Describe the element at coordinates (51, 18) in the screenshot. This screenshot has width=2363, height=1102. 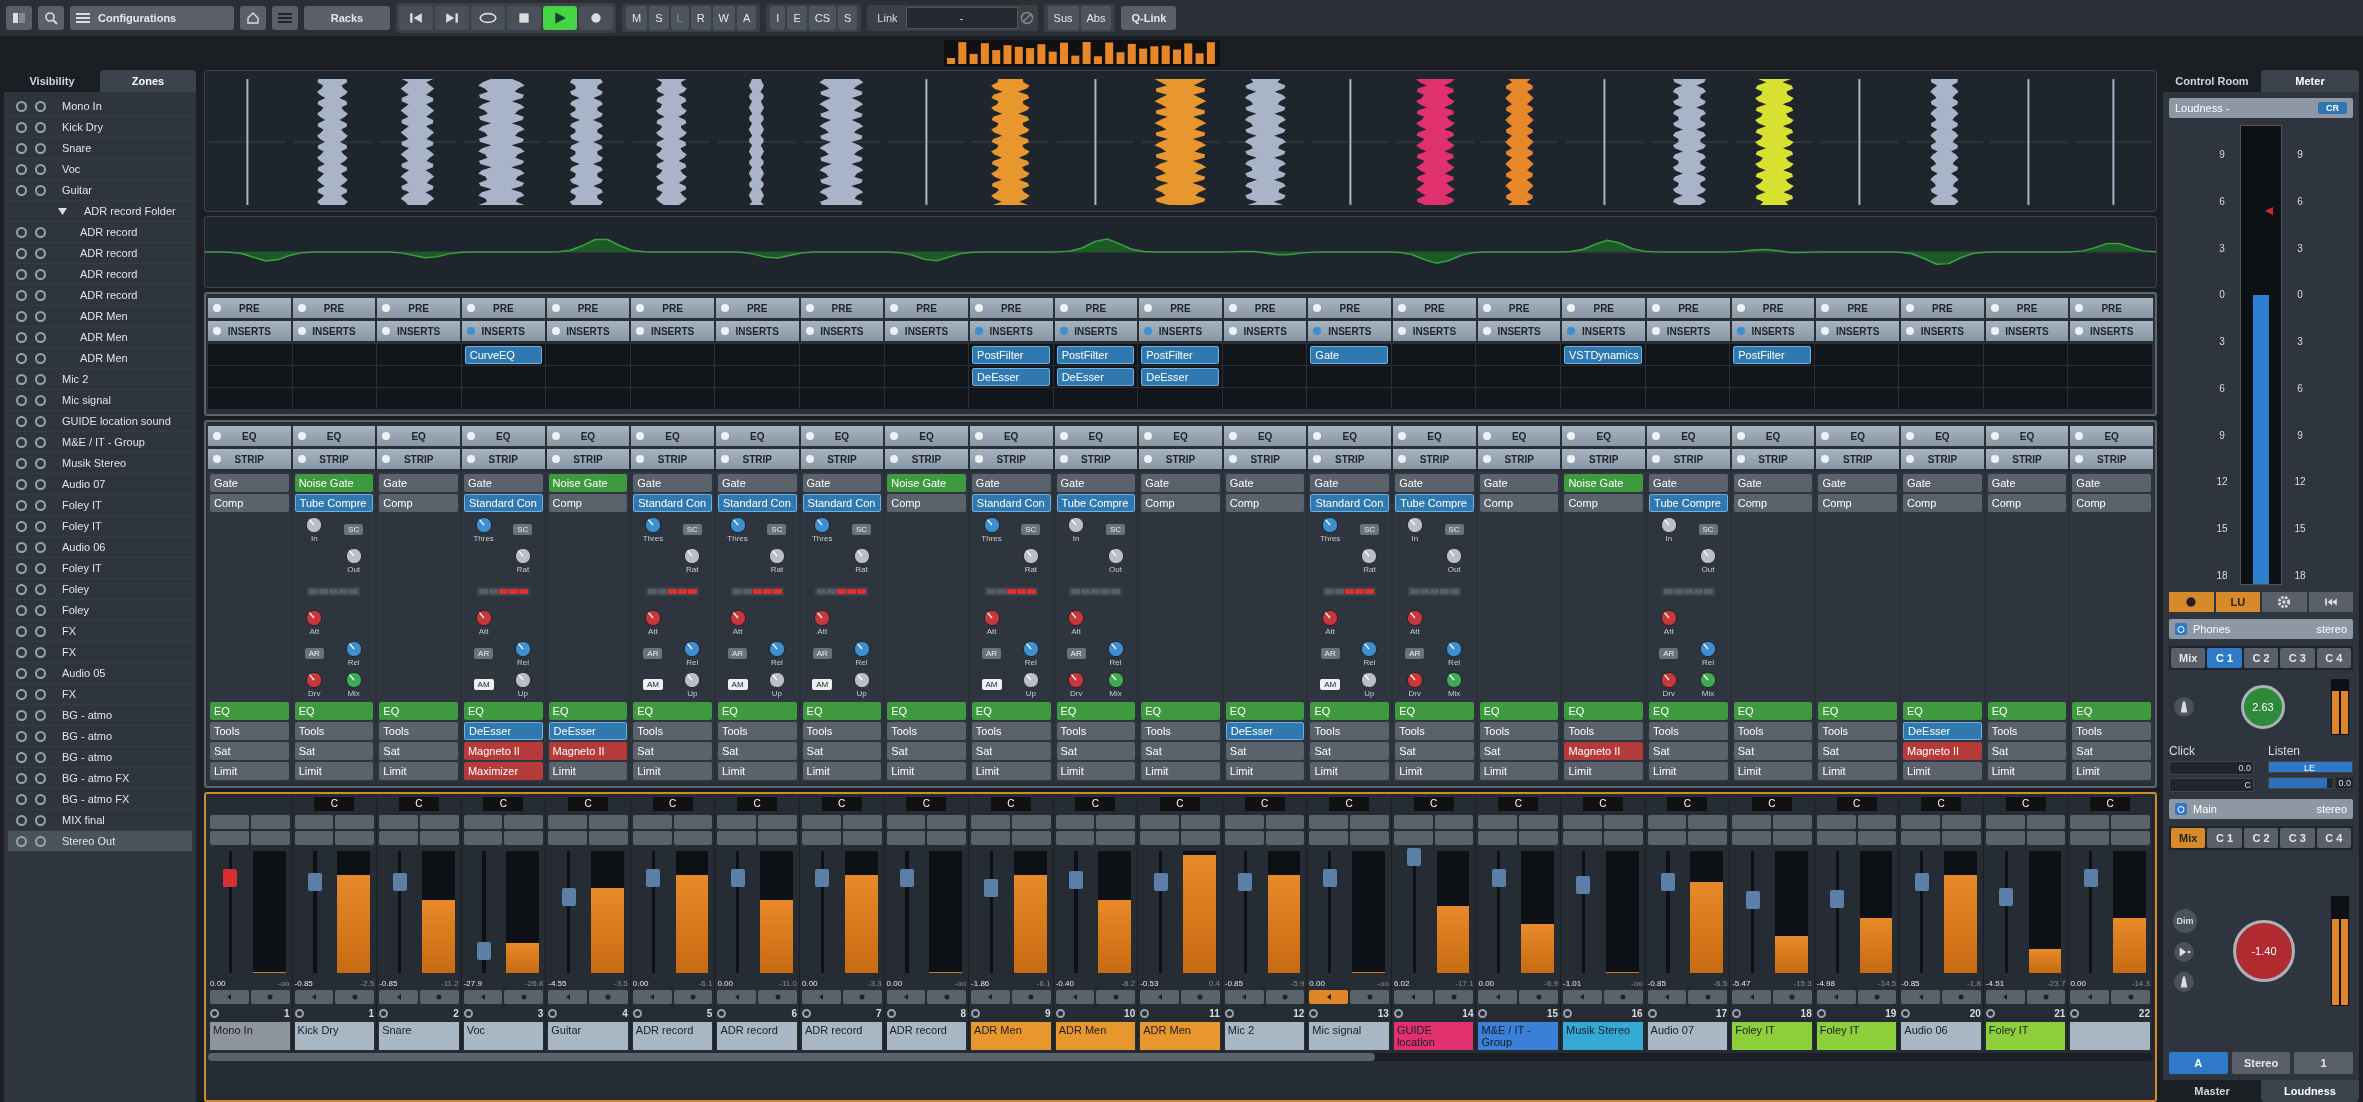
I see `search-button` at that location.